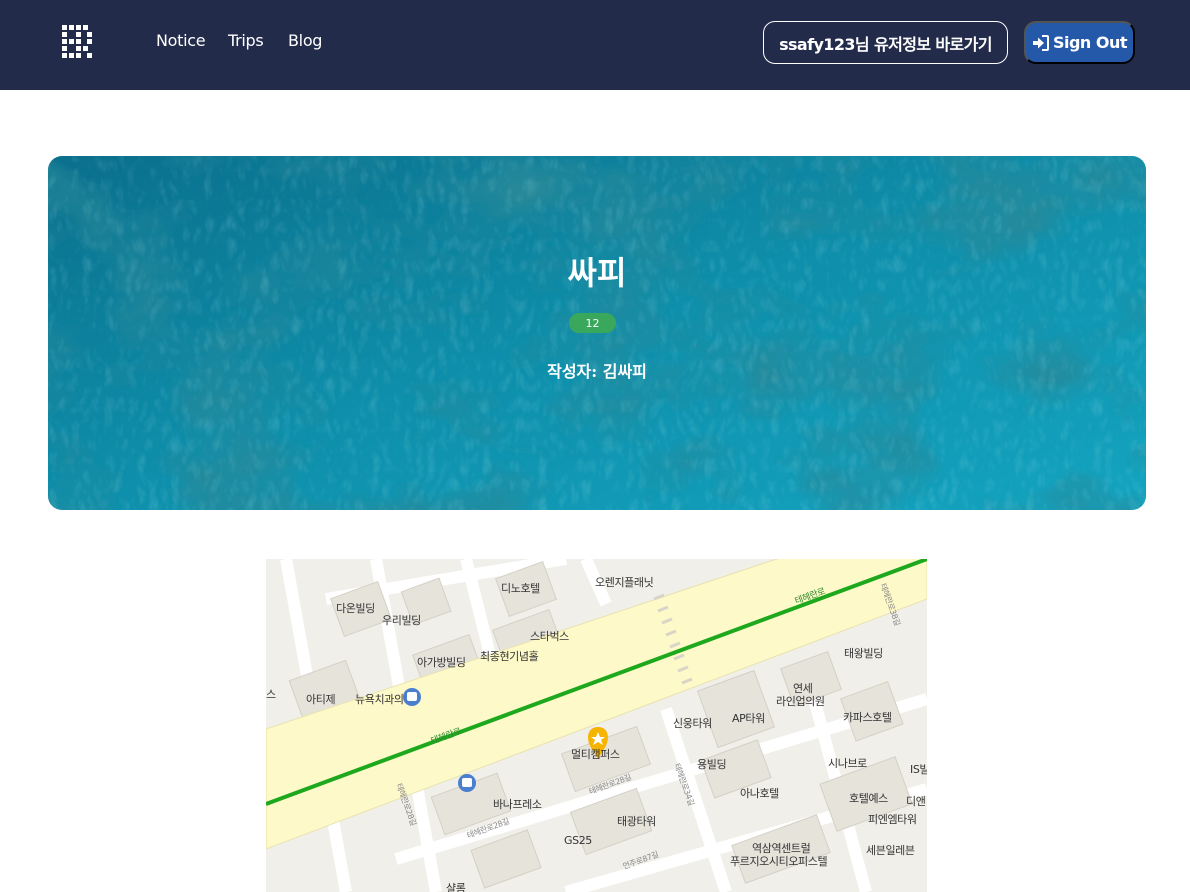  What do you see at coordinates (800, 701) in the screenshot?
I see `map-label: 라인업의원` at bounding box center [800, 701].